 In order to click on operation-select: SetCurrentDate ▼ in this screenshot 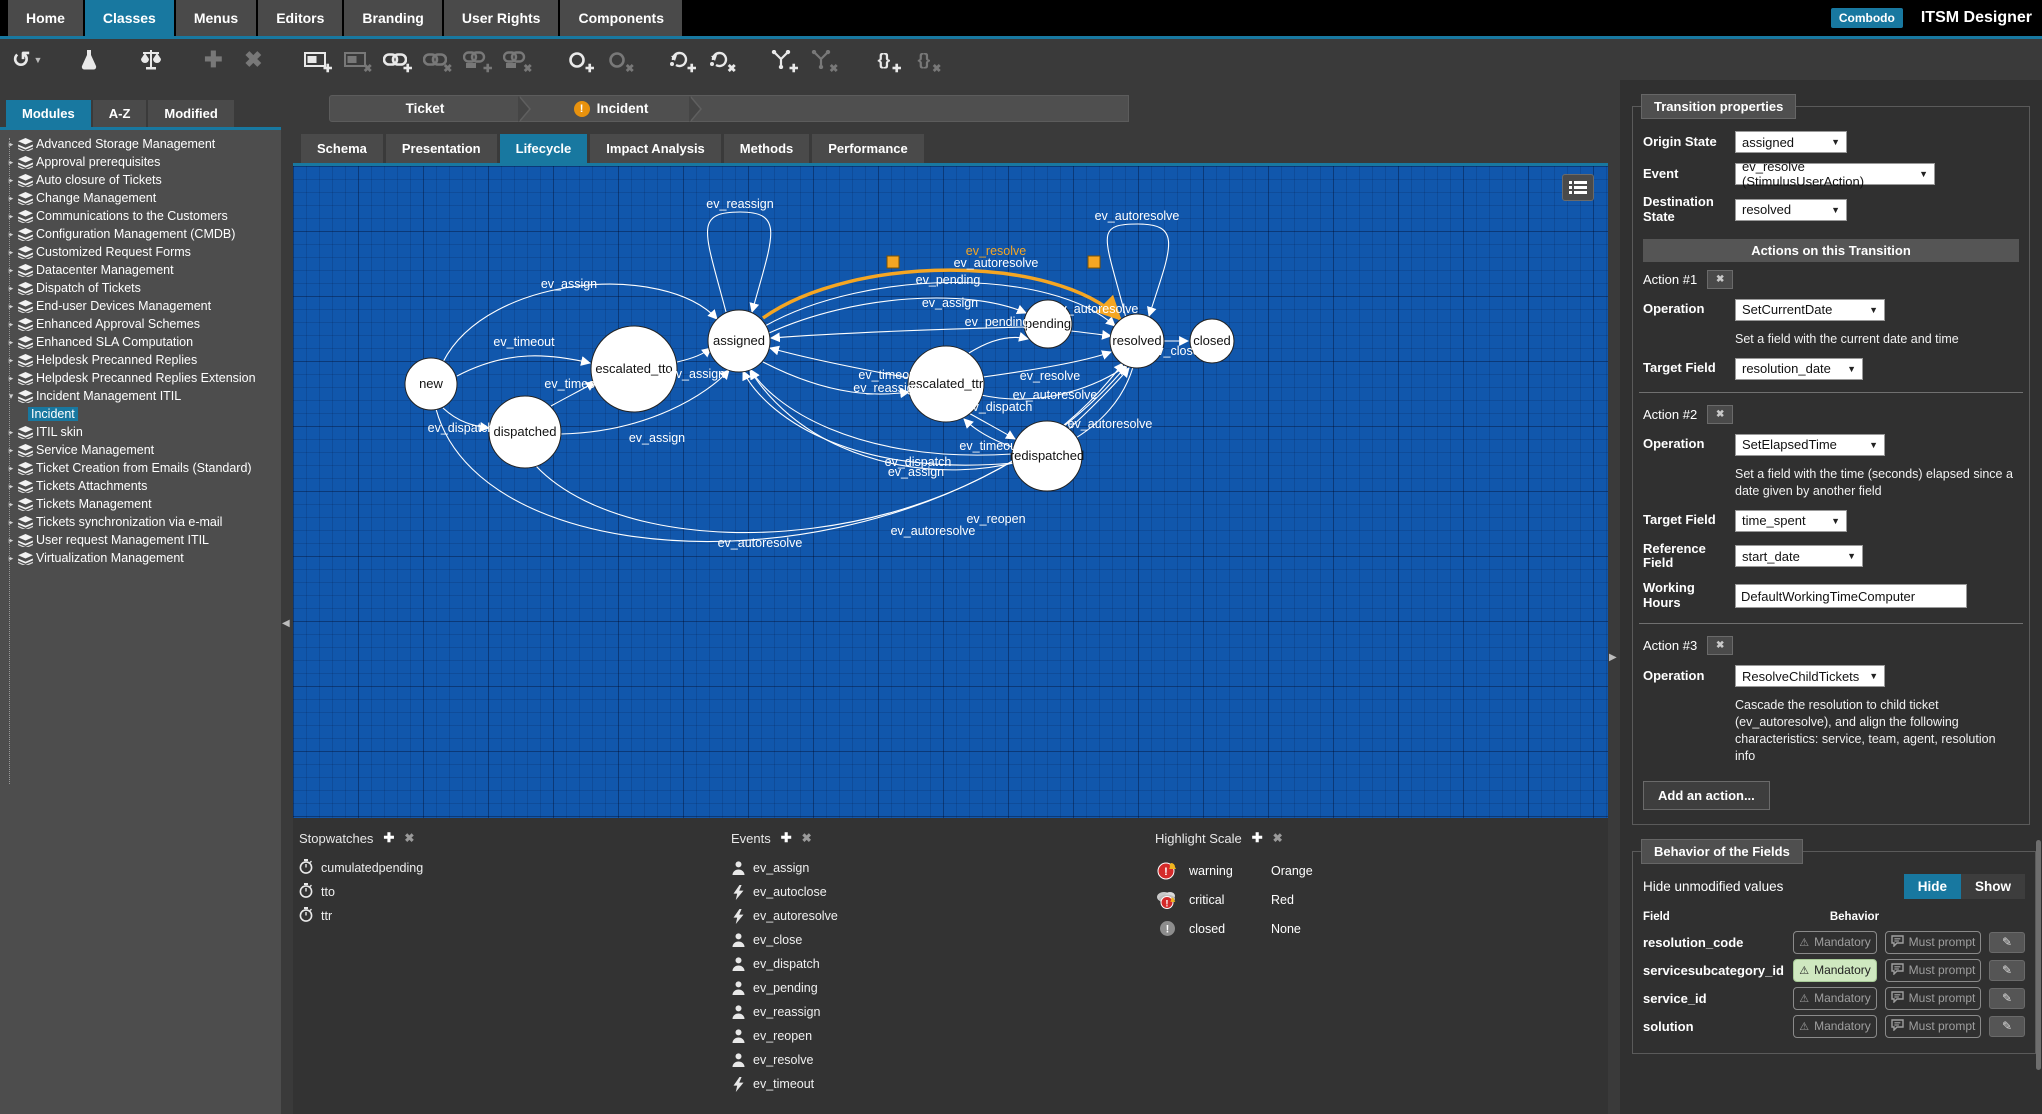, I will do `click(1810, 309)`.